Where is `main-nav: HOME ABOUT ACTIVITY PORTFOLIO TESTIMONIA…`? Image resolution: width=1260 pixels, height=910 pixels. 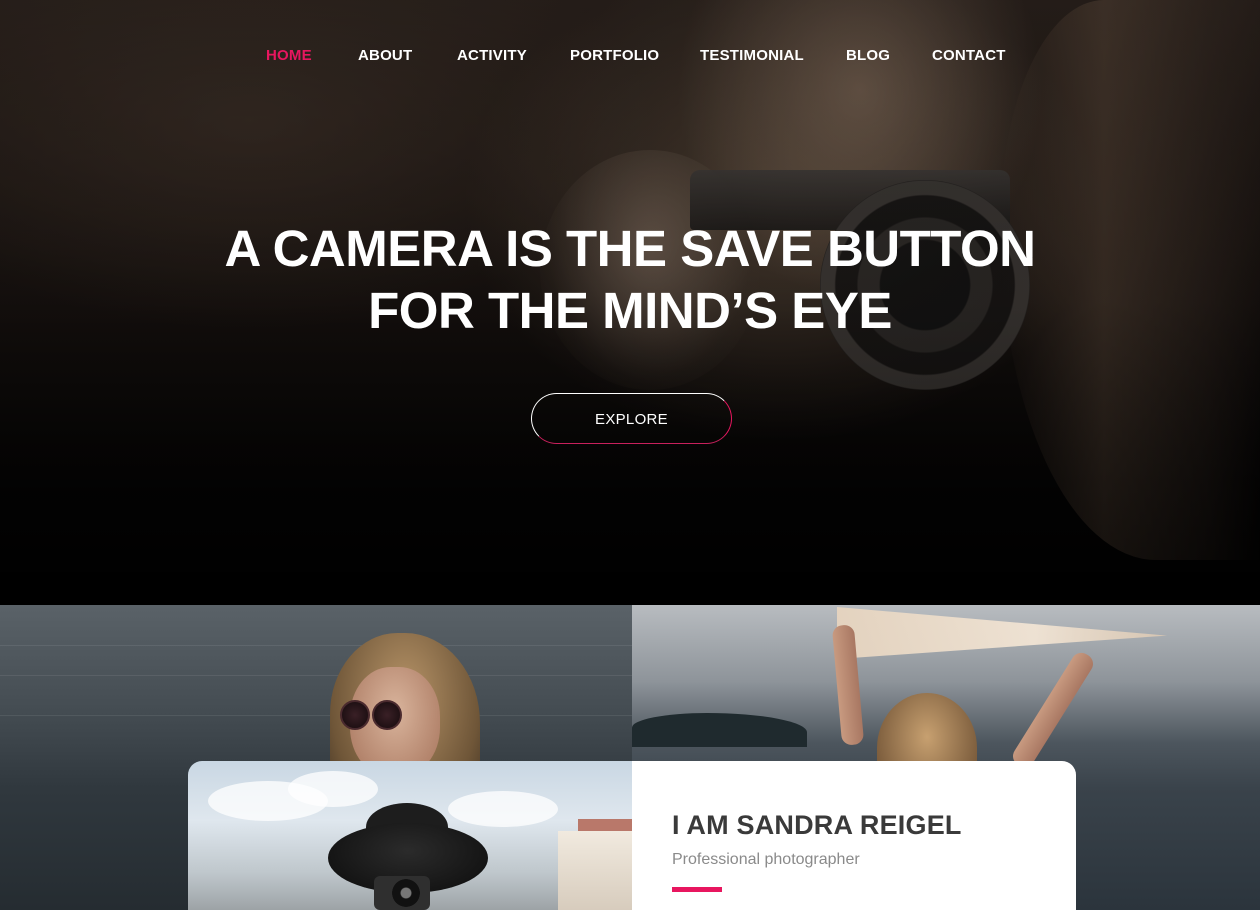
main-nav: HOME ABOUT ACTIVITY PORTFOLIO TESTIMONIA… is located at coordinates (630, 56).